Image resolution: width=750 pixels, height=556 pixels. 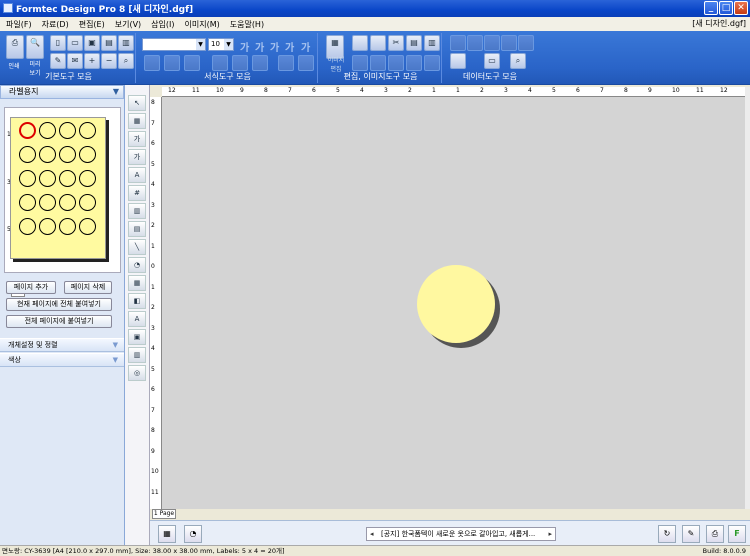 What do you see at coordinates (192, 63) in the screenshot?
I see `align-right-button` at bounding box center [192, 63].